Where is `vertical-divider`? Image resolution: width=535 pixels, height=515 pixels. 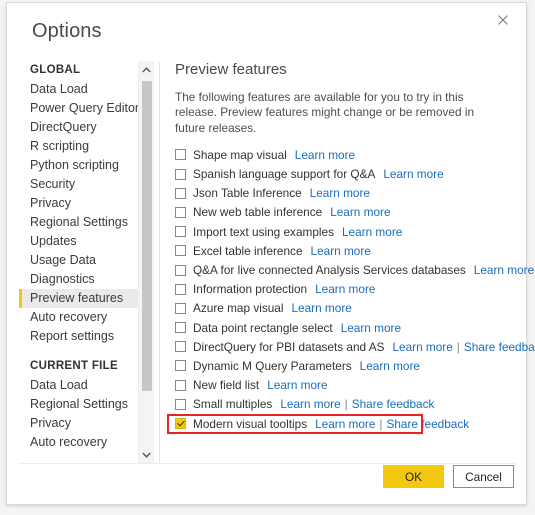 vertical-divider is located at coordinates (159, 262).